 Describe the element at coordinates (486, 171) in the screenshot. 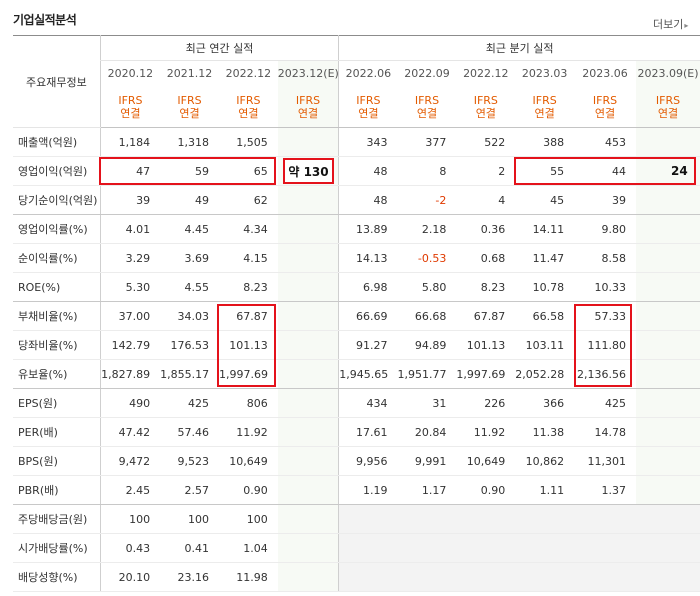

I see `quarterly-value: 2` at that location.